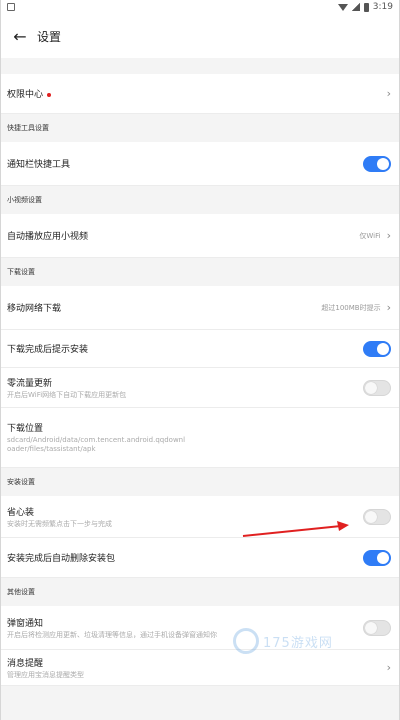 This screenshot has height=720, width=400. I want to click on section-install: 安装设置, so click(200, 482).